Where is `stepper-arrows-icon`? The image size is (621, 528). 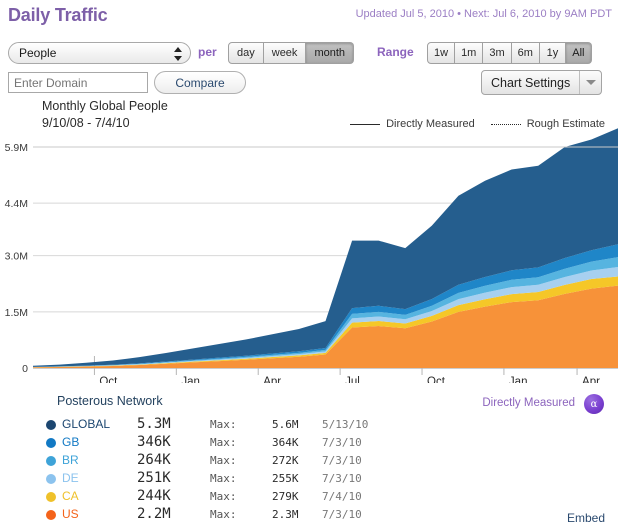
stepper-arrows-icon is located at coordinates (178, 54).